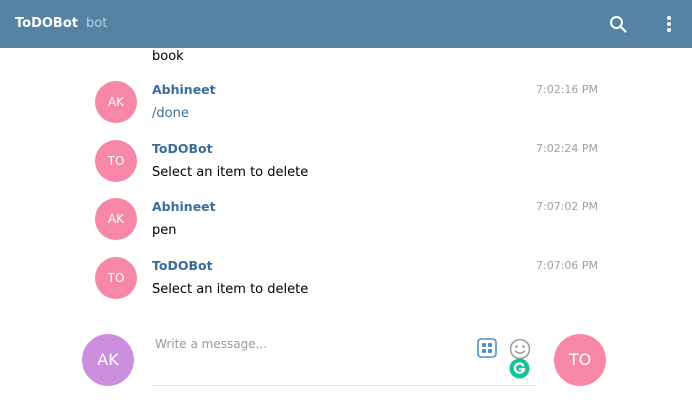 The width and height of the screenshot is (692, 404). I want to click on grammarly-icon, so click(519, 368).